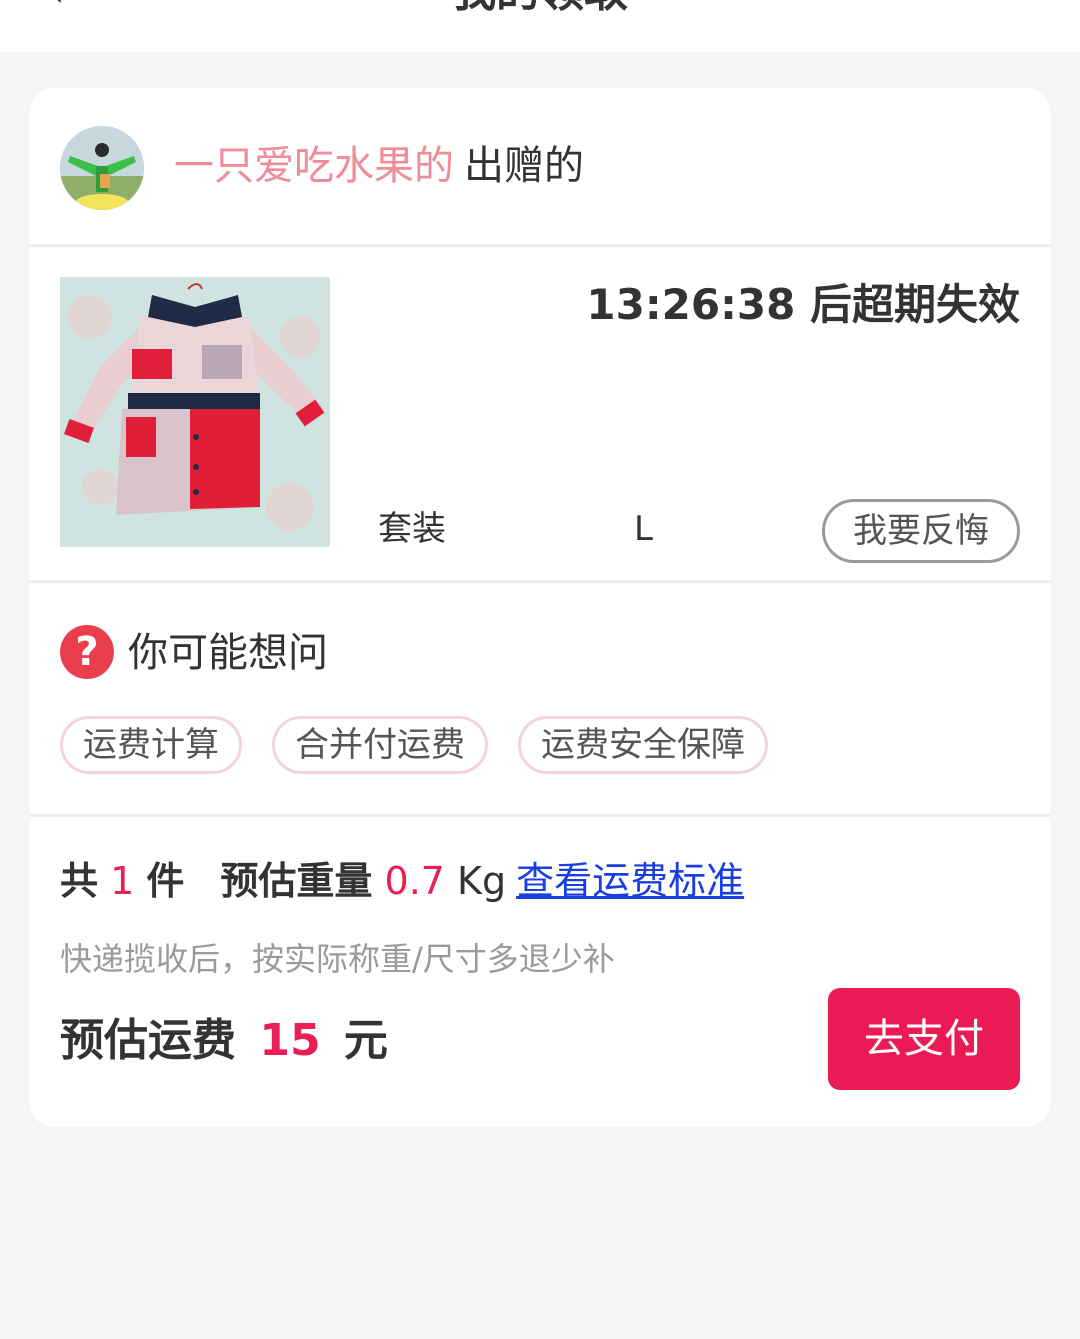 Image resolution: width=1080 pixels, height=1339 pixels. I want to click on product-size: L, so click(643, 529).